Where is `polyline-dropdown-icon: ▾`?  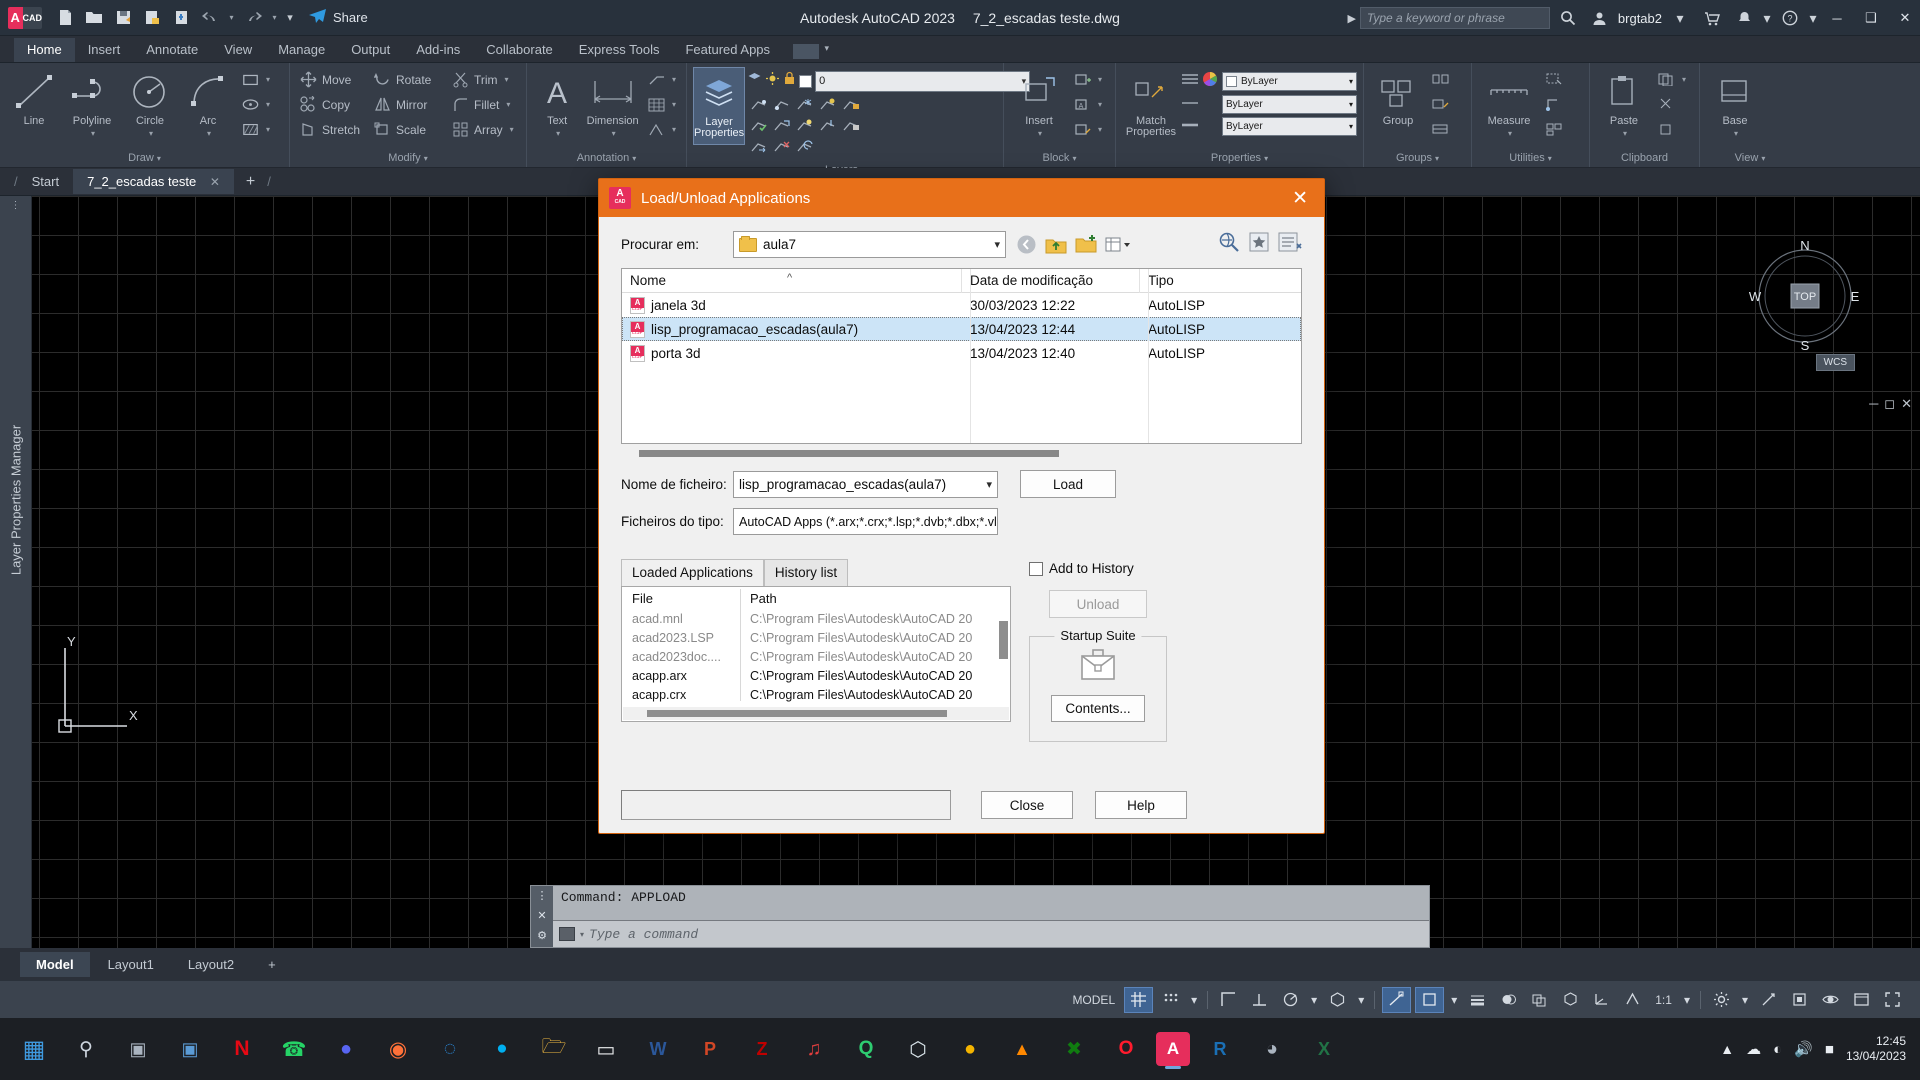
polyline-dropdown-icon: ▾ is located at coordinates (93, 133).